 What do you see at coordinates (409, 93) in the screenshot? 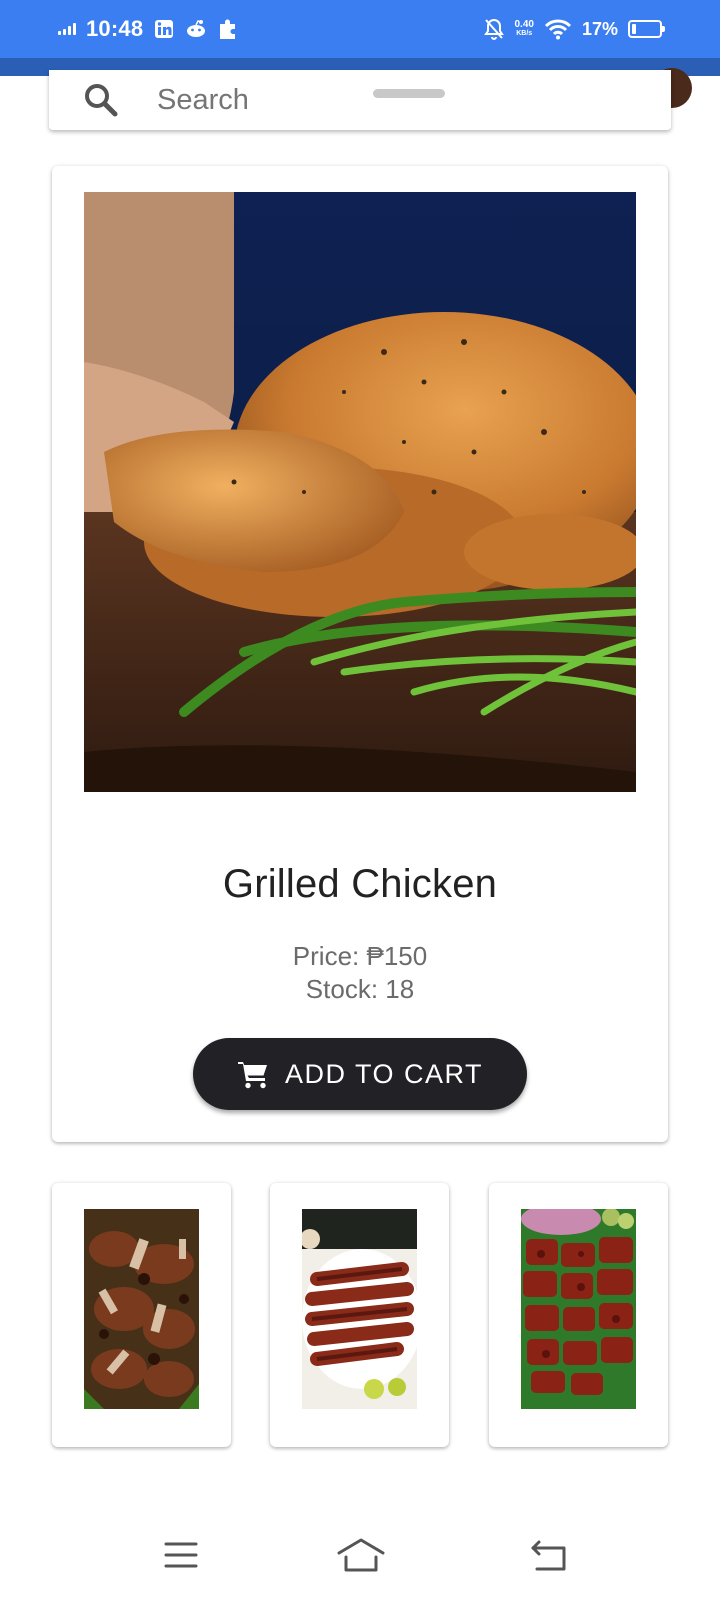
I see `drag-handle` at bounding box center [409, 93].